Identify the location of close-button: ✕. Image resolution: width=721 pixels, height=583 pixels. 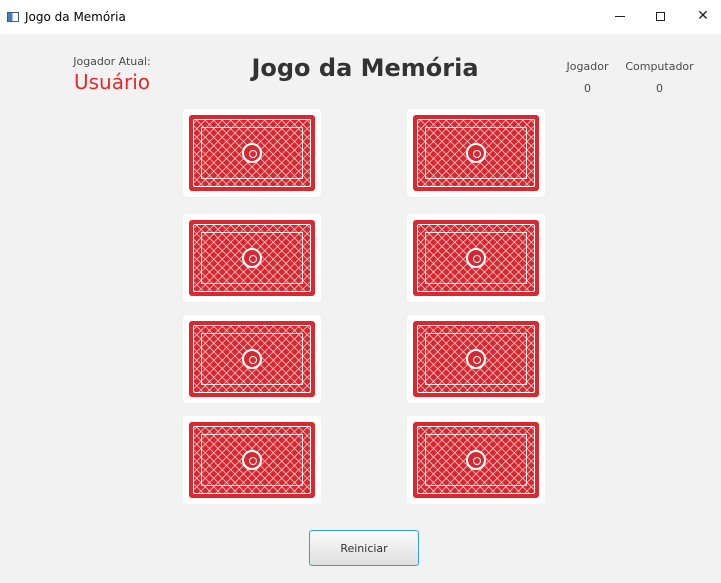
(703, 16).